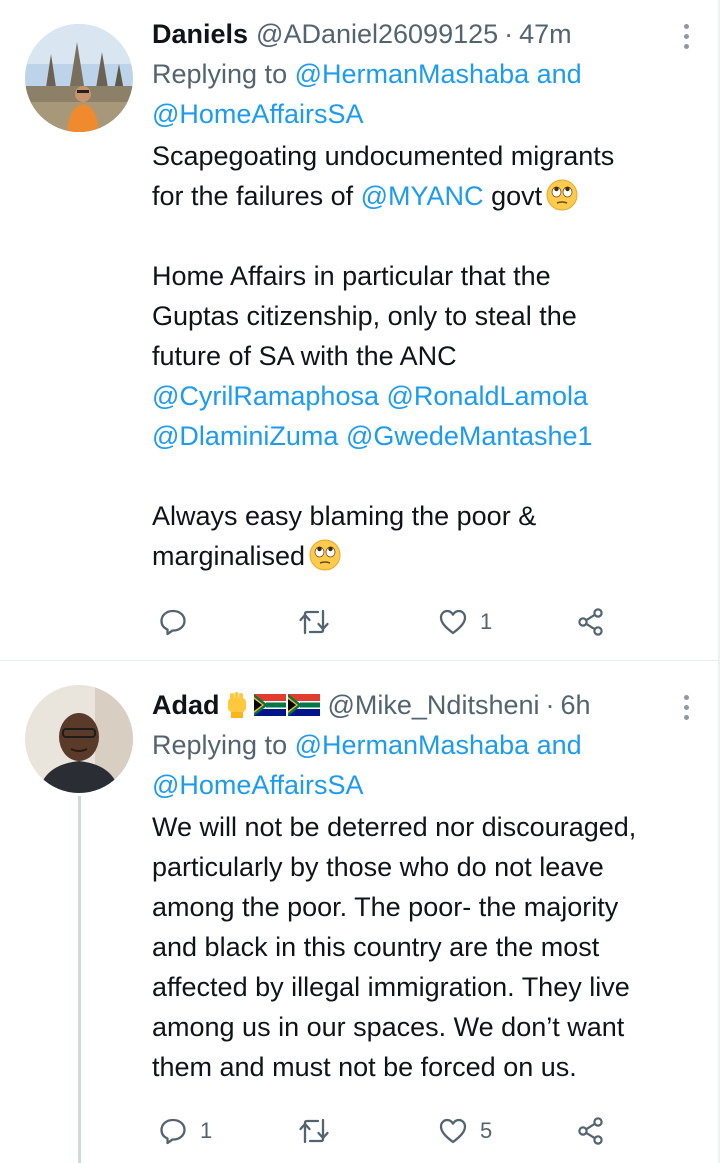 The image size is (720, 1163). Describe the element at coordinates (229, 556) in the screenshot. I see `text-fragment: marginalised` at that location.